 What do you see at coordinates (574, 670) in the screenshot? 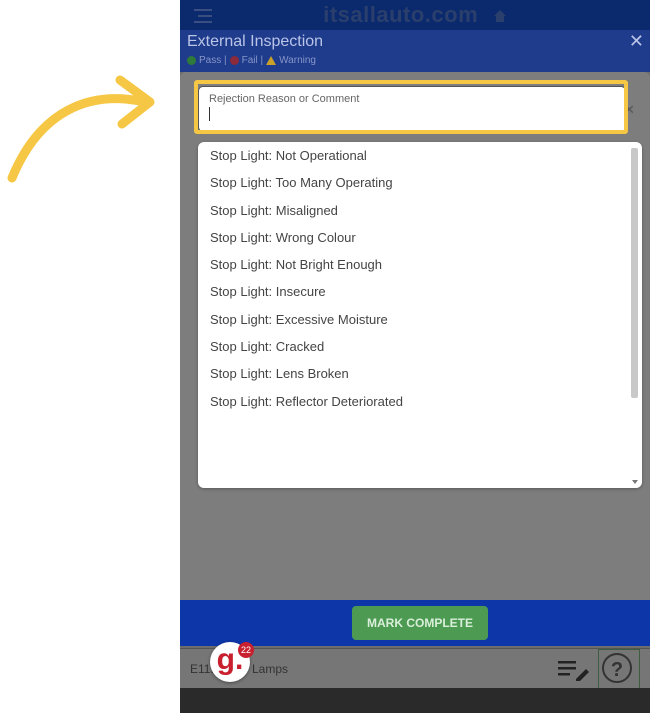
I see `list-edit-icon` at bounding box center [574, 670].